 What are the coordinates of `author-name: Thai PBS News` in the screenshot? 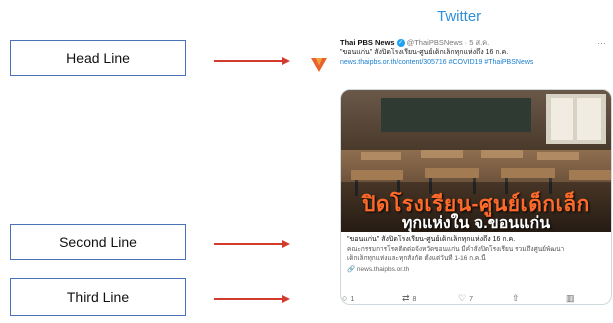 It's located at (367, 42).